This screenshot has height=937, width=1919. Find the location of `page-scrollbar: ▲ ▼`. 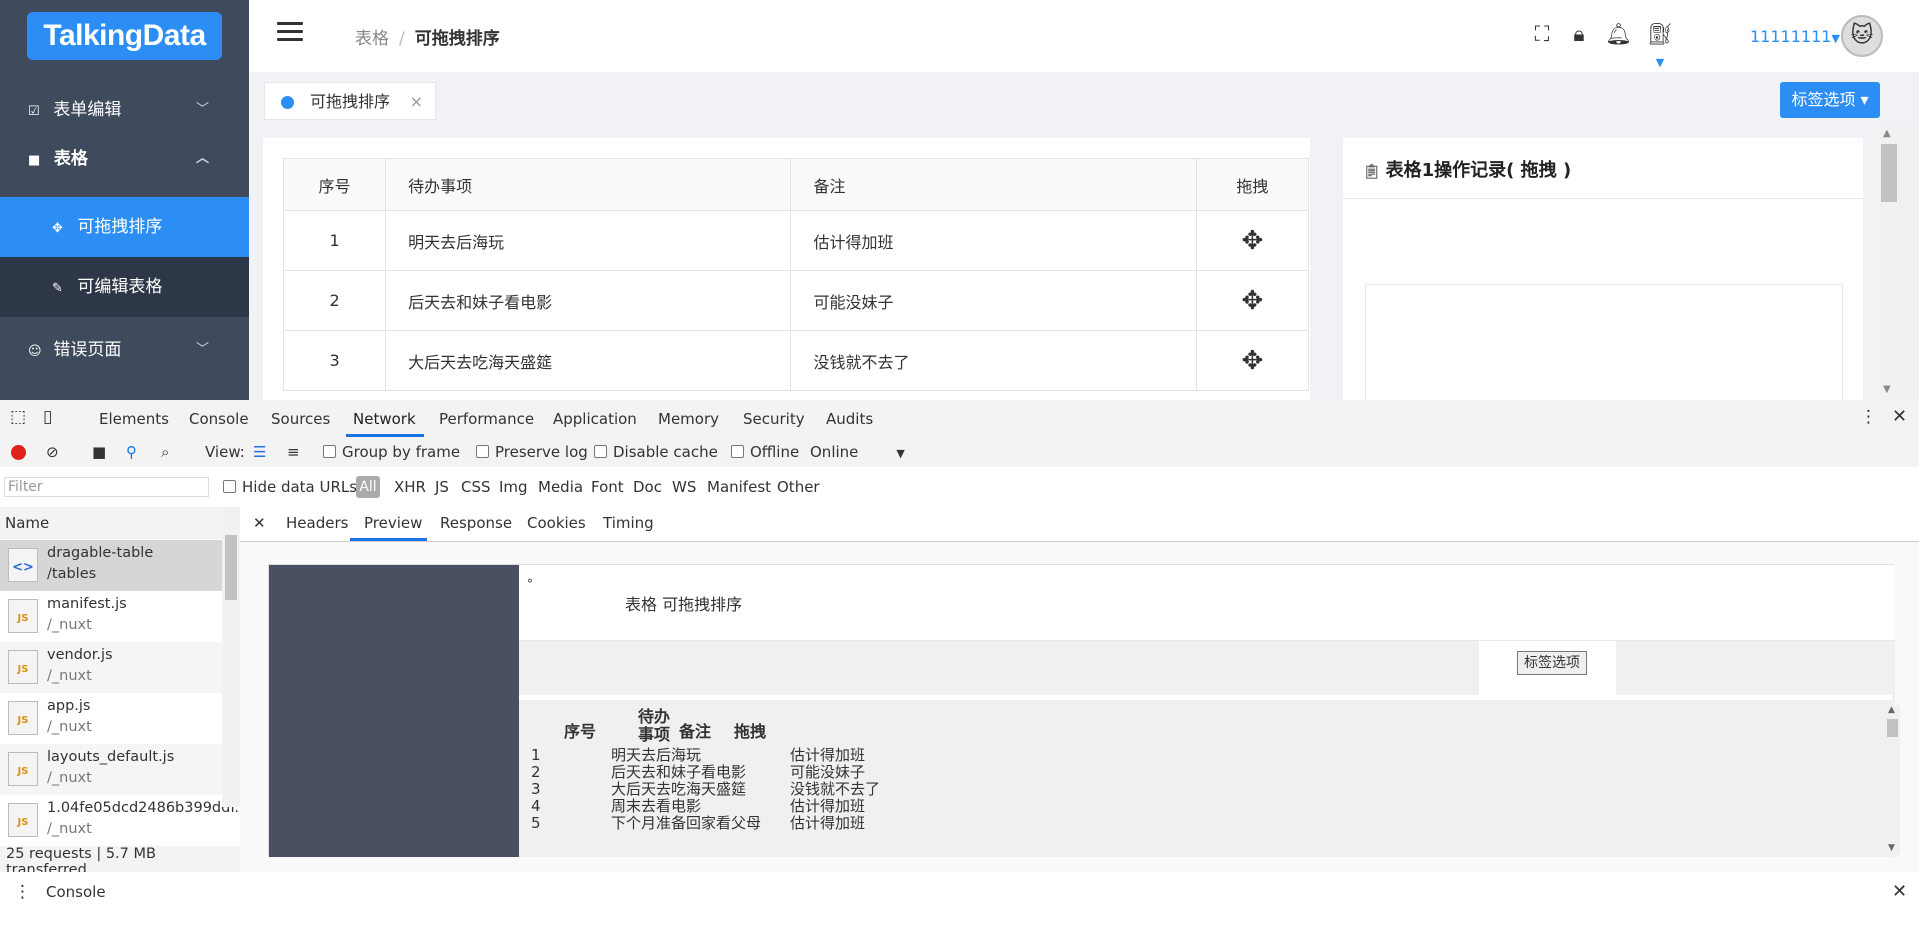

page-scrollbar: ▲ ▼ is located at coordinates (1899, 263).